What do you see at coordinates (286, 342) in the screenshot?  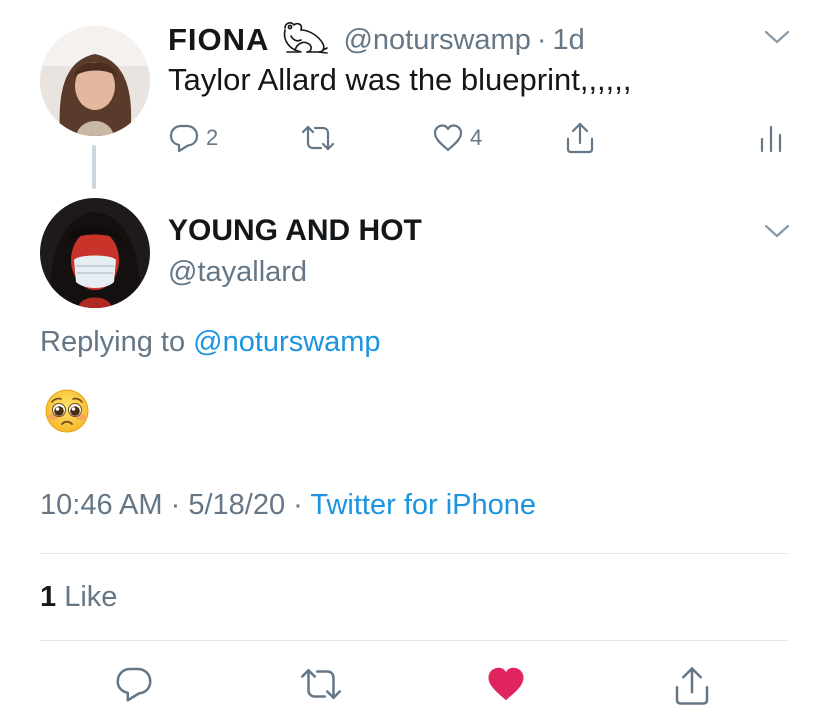 I see `replying-handle-link: @noturswamp` at bounding box center [286, 342].